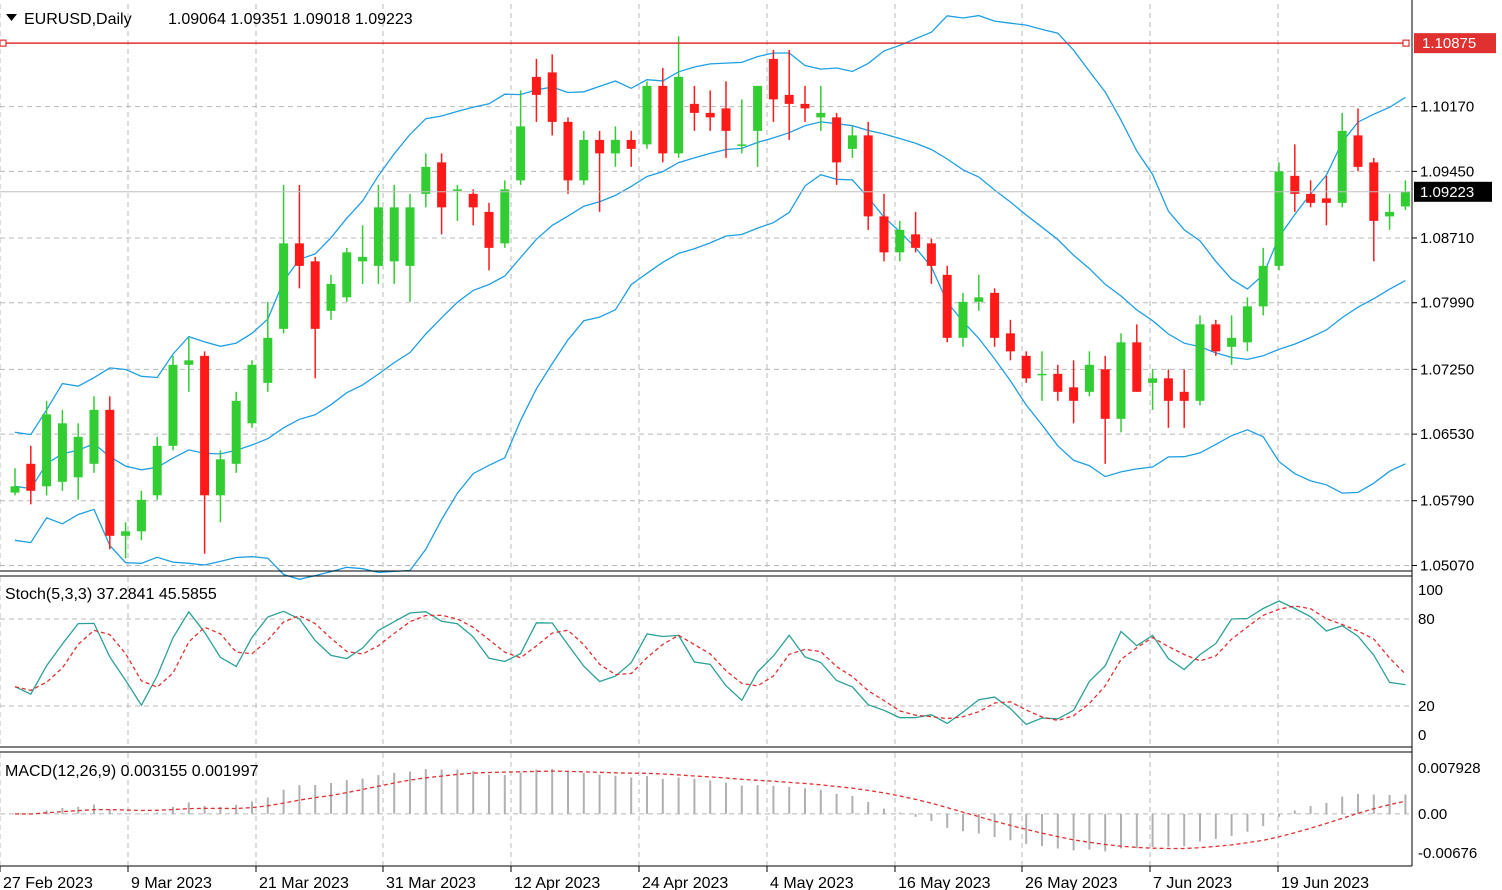 The image size is (1502, 890). Describe the element at coordinates (1432, 814) in the screenshot. I see `macd-tick-label: 0.00` at that location.